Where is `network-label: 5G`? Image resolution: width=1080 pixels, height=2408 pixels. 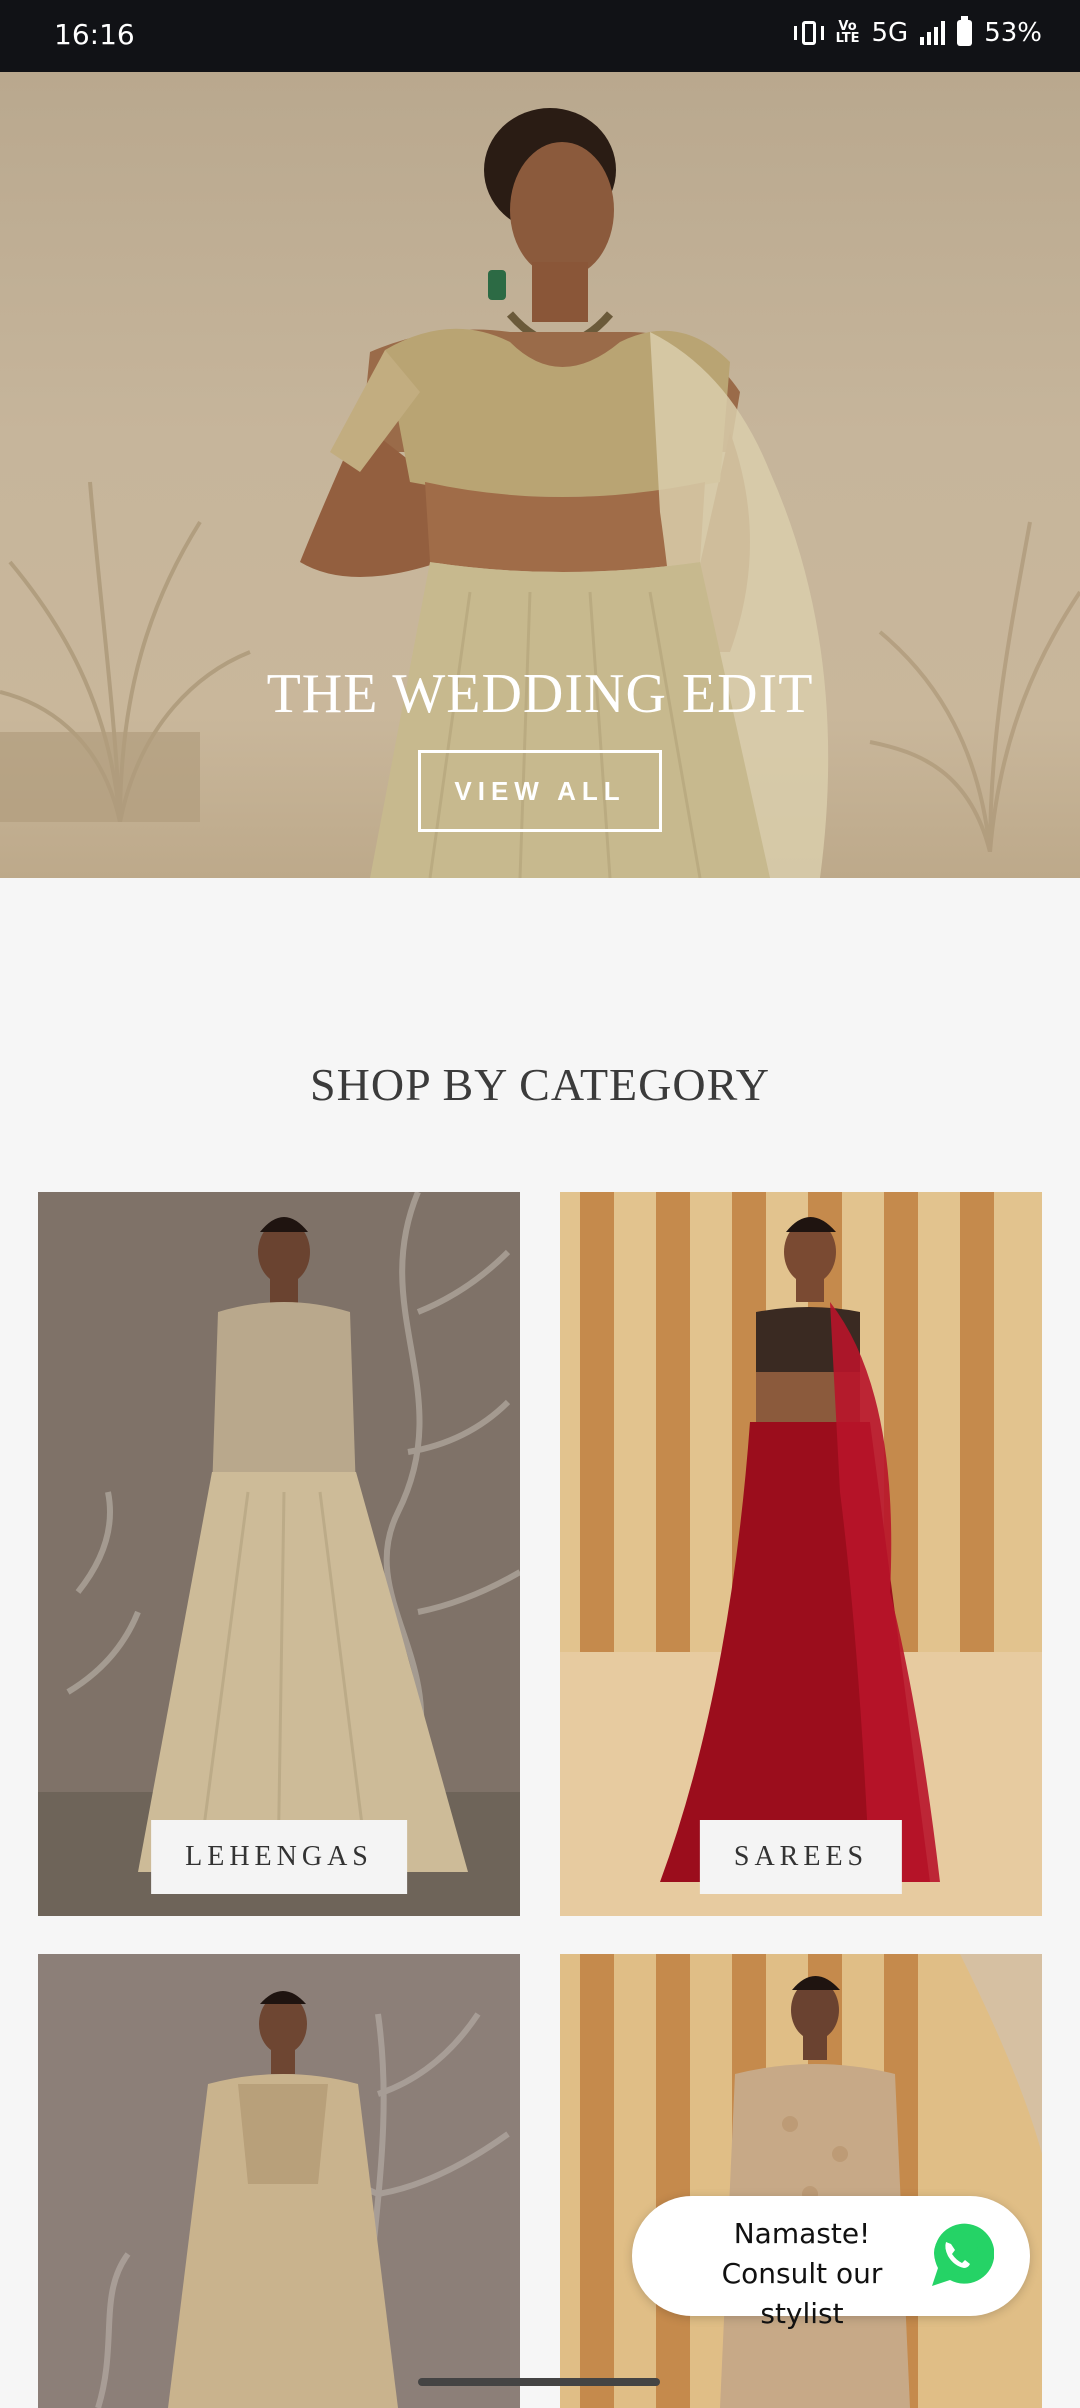 network-label: 5G is located at coordinates (890, 33).